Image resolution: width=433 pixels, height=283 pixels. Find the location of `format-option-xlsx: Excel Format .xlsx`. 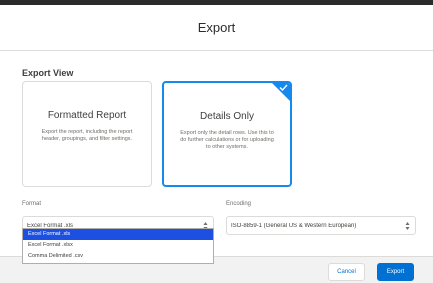

format-option-xlsx: Excel Format .xlsx is located at coordinates (118, 245).